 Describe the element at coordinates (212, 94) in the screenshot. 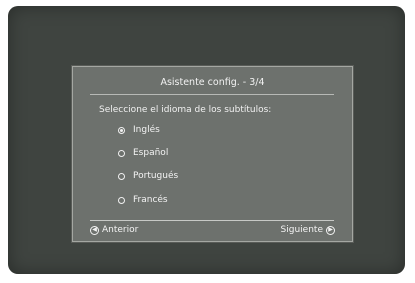

I see `title-divider` at that location.